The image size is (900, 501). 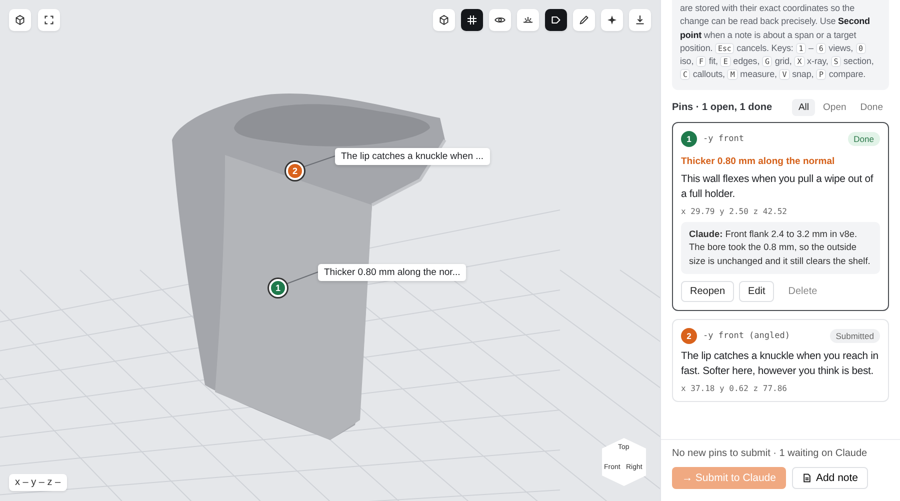 What do you see at coordinates (780, 217) in the screenshot?
I see `pin-card` at bounding box center [780, 217].